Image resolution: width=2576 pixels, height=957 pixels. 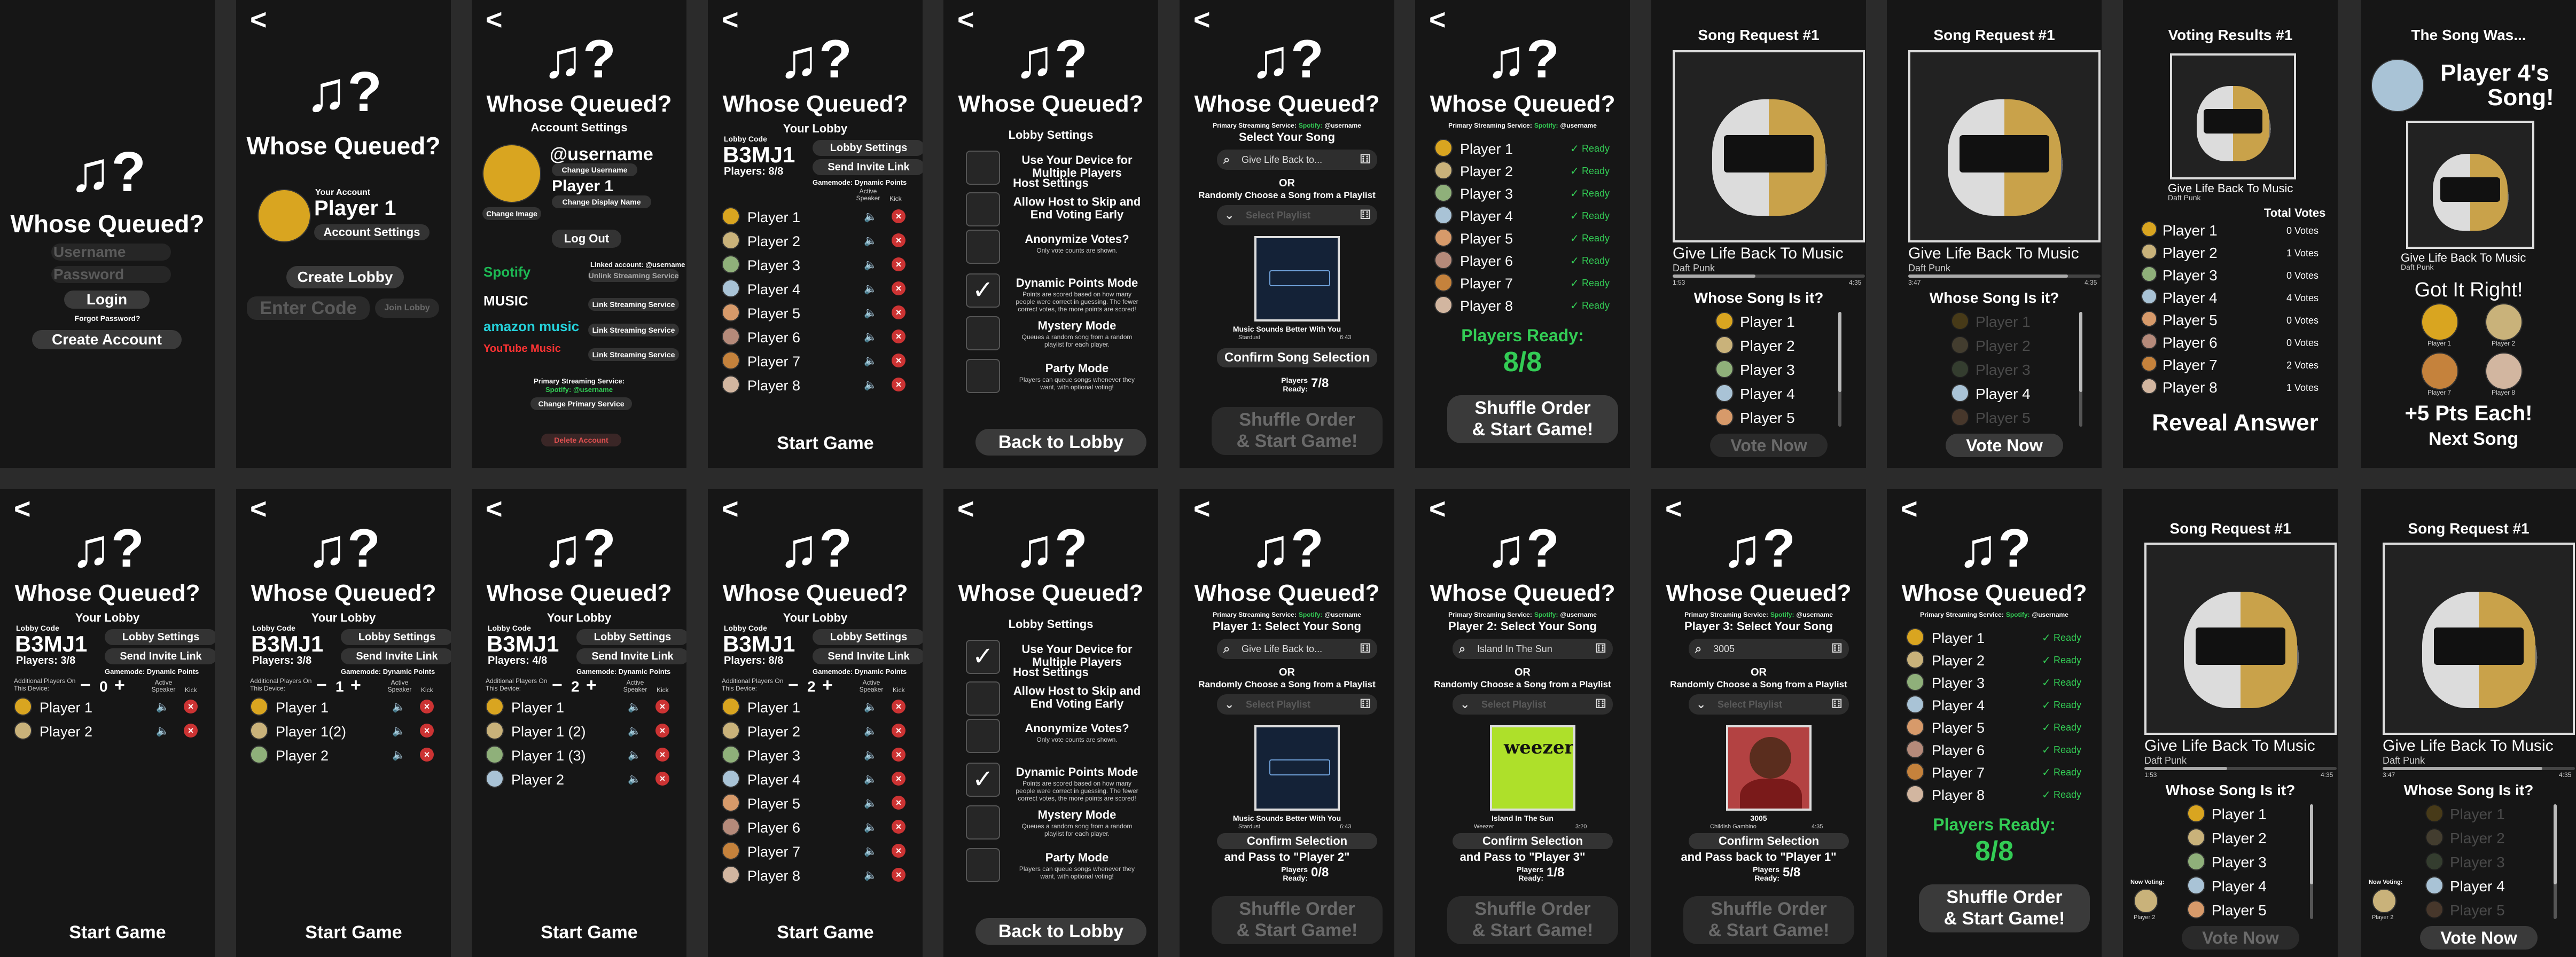 I want to click on select-playlist-dropdown: ⌄ Select Playlist ⚅, so click(x=1297, y=704).